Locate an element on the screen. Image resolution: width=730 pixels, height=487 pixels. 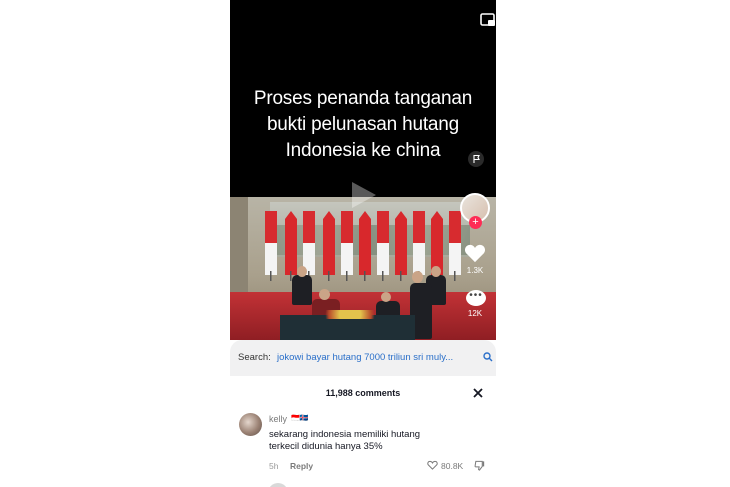
play-icon is located at coordinates (363, 195).